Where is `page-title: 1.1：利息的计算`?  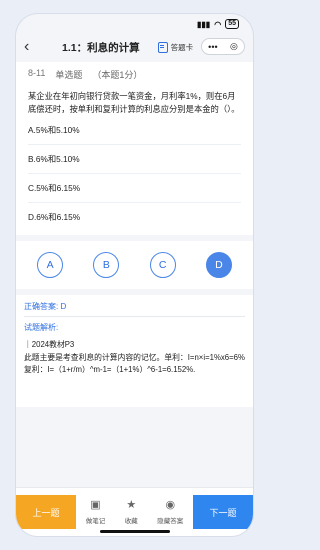 page-title: 1.1：利息的计算 is located at coordinates (101, 47).